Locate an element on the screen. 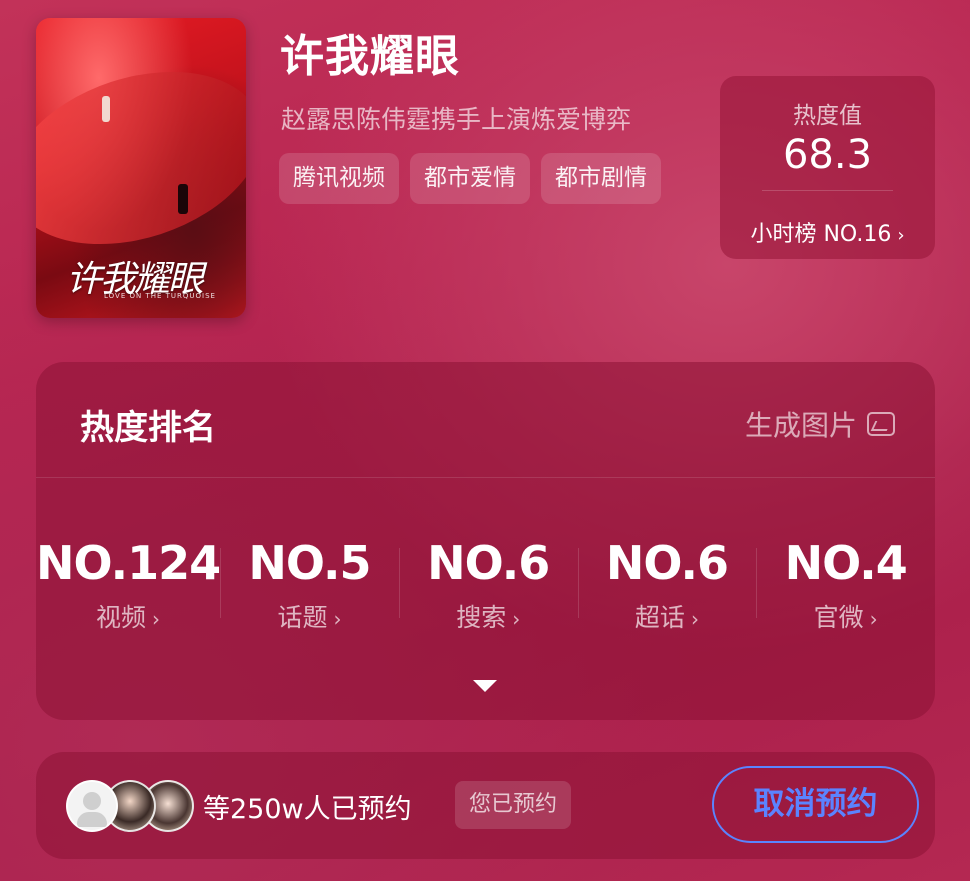 The width and height of the screenshot is (970, 881). rank-label: 视频 › is located at coordinates (128, 617).